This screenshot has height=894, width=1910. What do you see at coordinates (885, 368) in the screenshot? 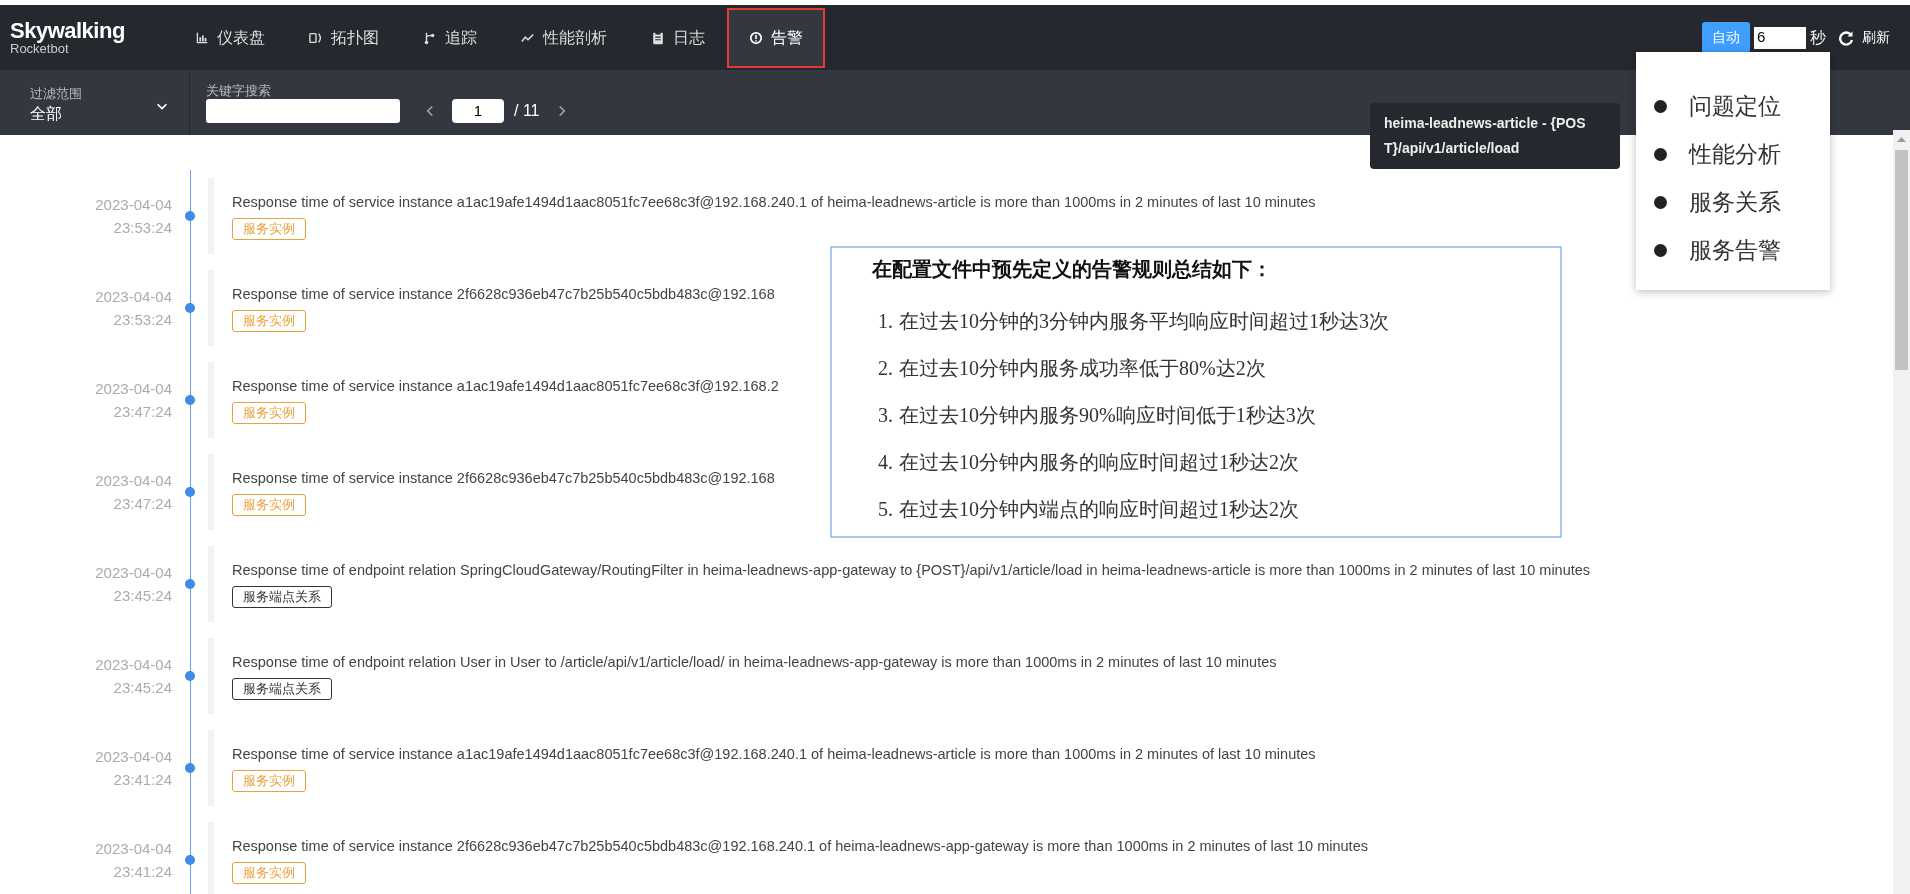
I see `list-number: 2.` at bounding box center [885, 368].